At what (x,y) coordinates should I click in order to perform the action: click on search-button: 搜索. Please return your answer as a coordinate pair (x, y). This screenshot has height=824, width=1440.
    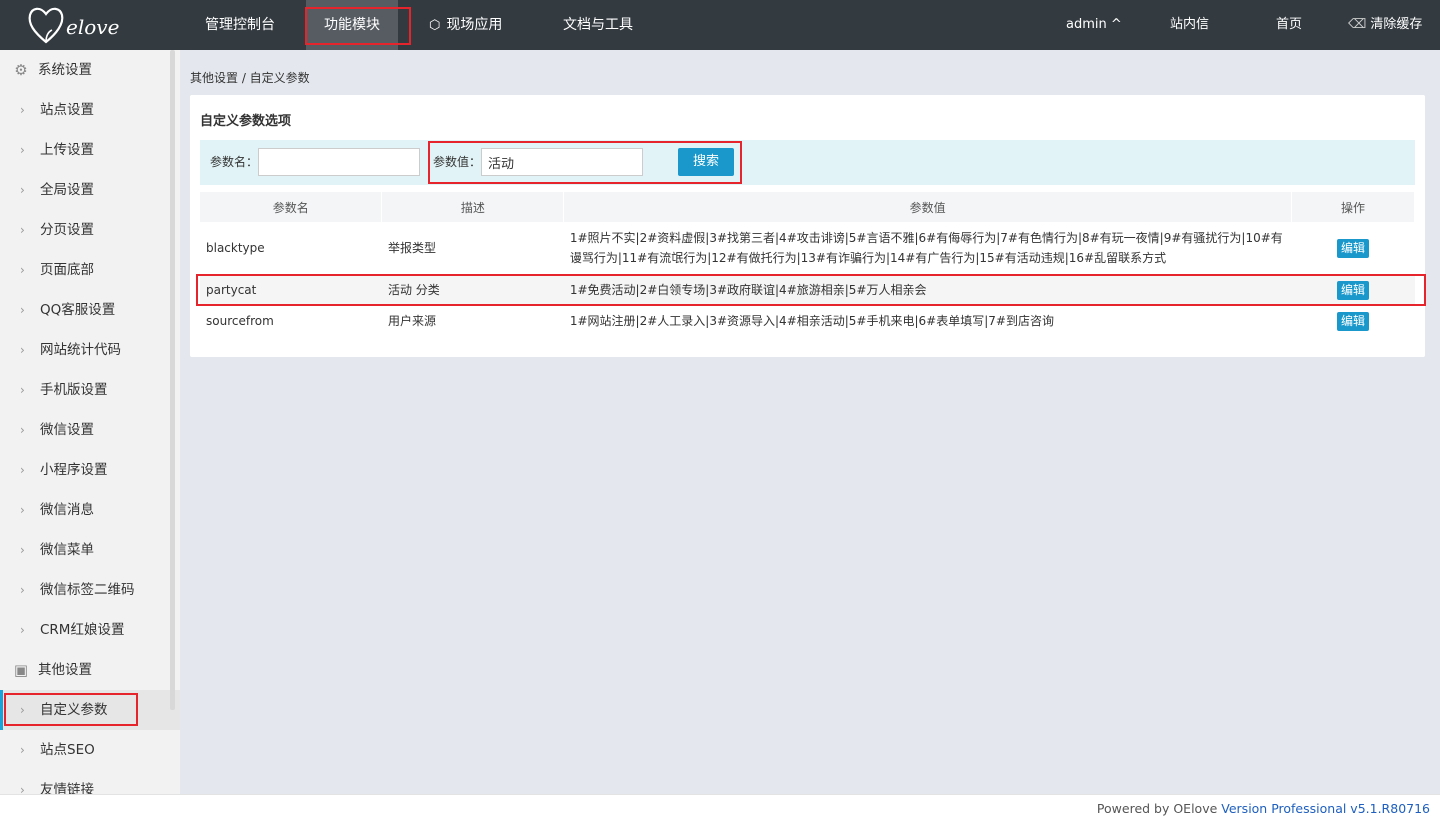
    Looking at the image, I should click on (706, 162).